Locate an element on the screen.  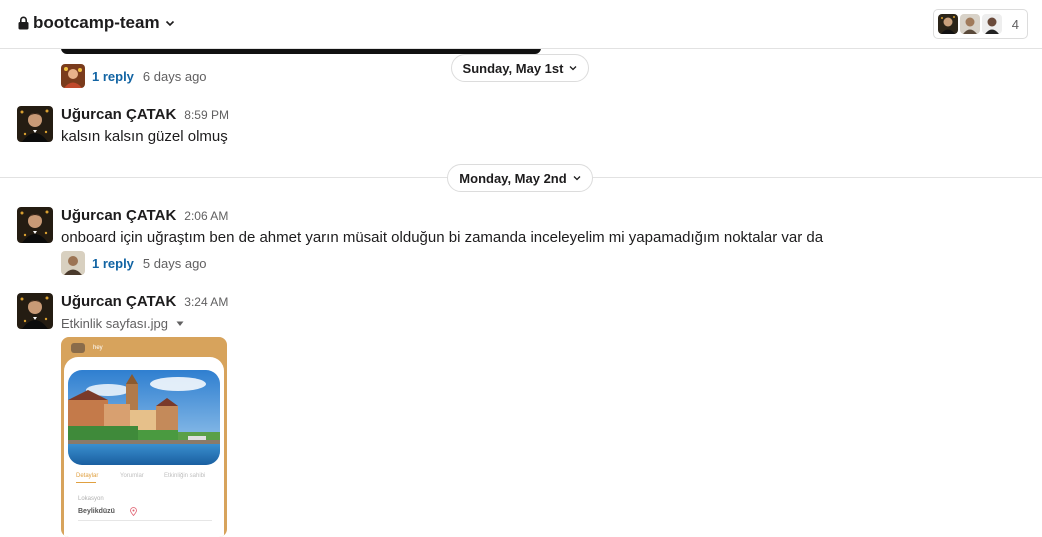
message-timestamp: 8:59 PM is located at coordinates (206, 115).